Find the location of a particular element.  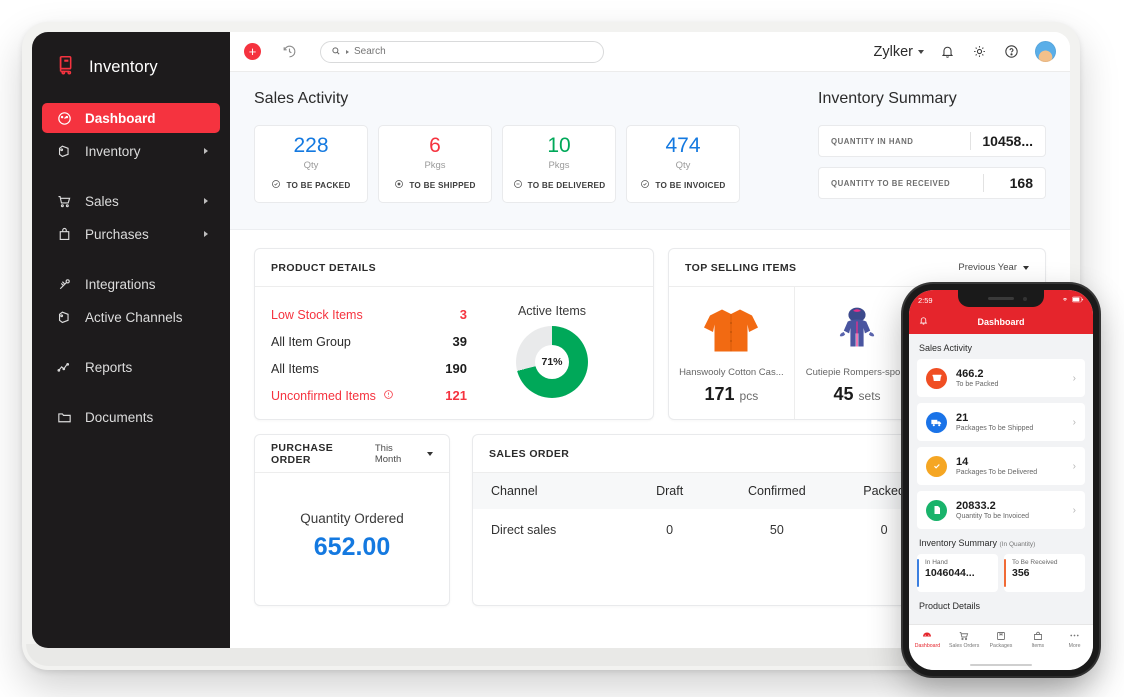

phone-inventory-title-text: Inventory Summary is located at coordinates (958, 543).